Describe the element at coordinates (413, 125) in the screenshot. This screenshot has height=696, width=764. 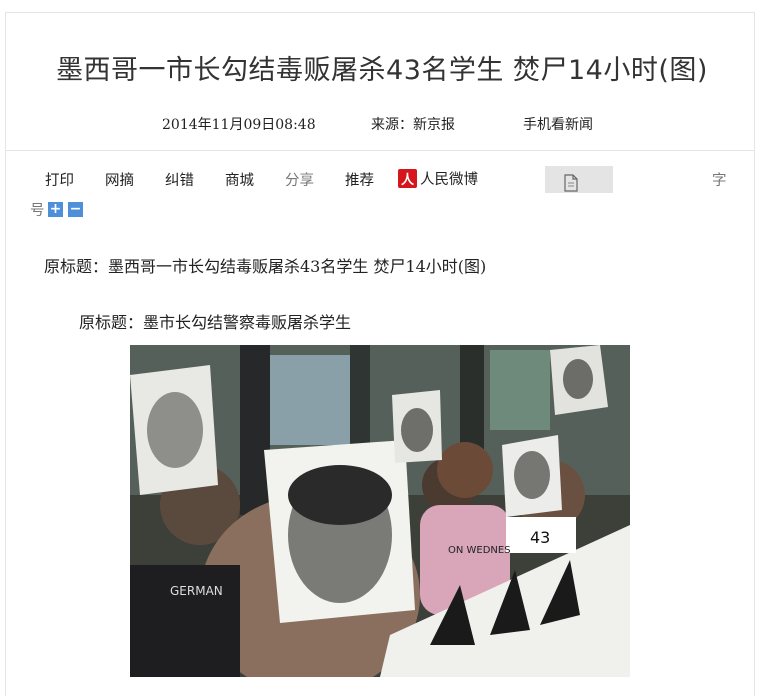
I see `article-source: 来源：新京报` at that location.